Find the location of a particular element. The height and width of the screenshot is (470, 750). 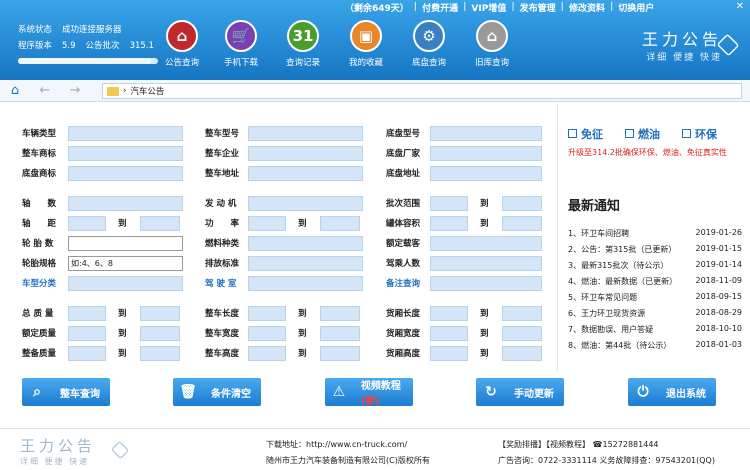

link-pay: 付费开通 is located at coordinates (440, 7).